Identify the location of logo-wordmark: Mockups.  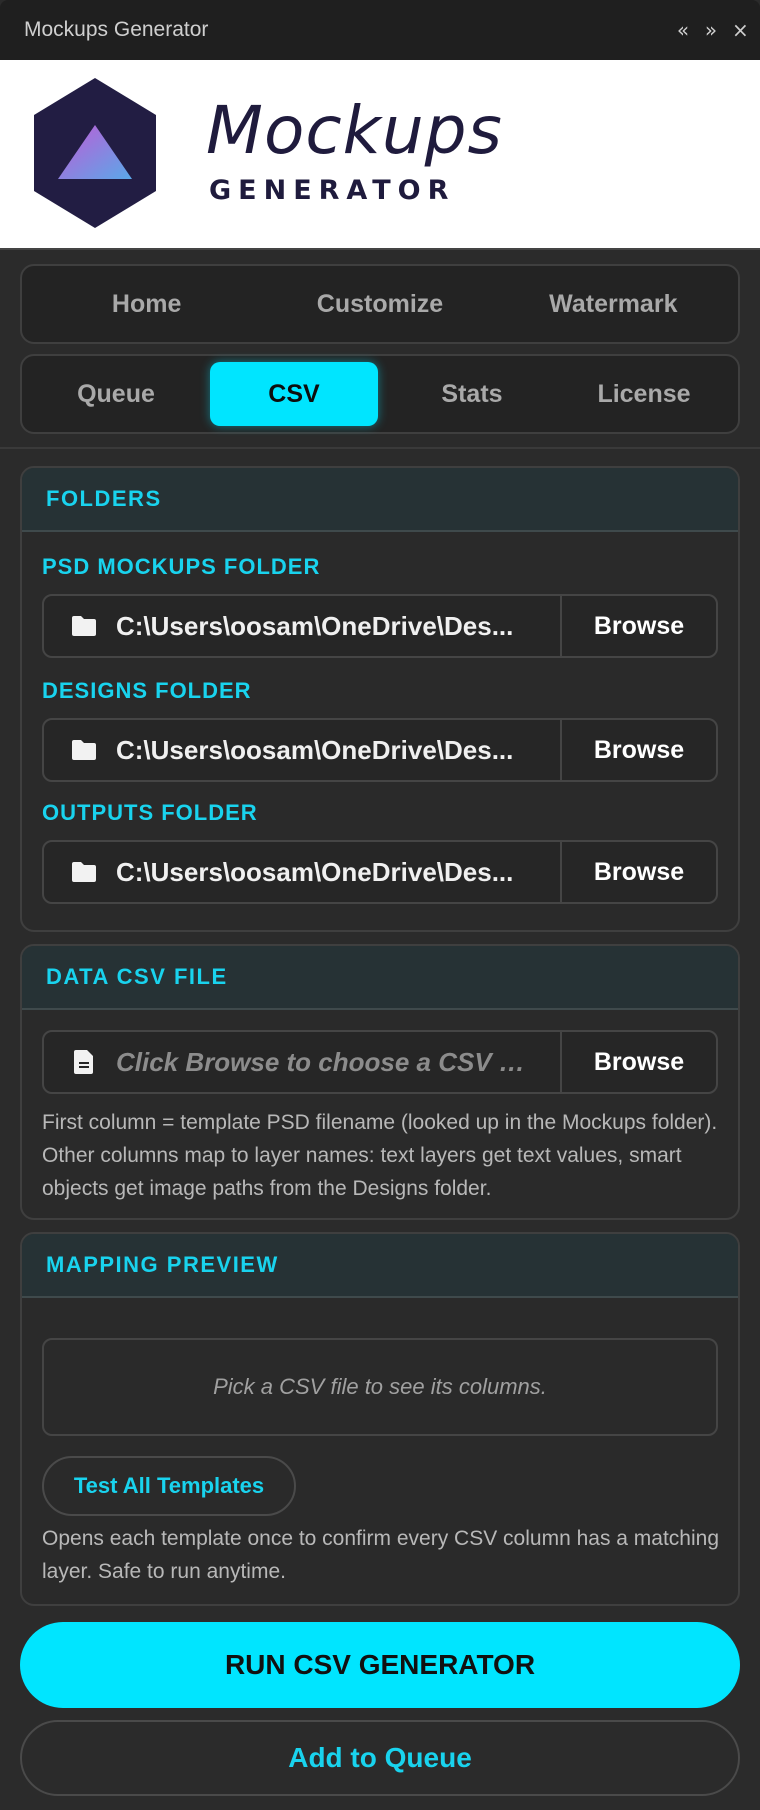
(354, 130).